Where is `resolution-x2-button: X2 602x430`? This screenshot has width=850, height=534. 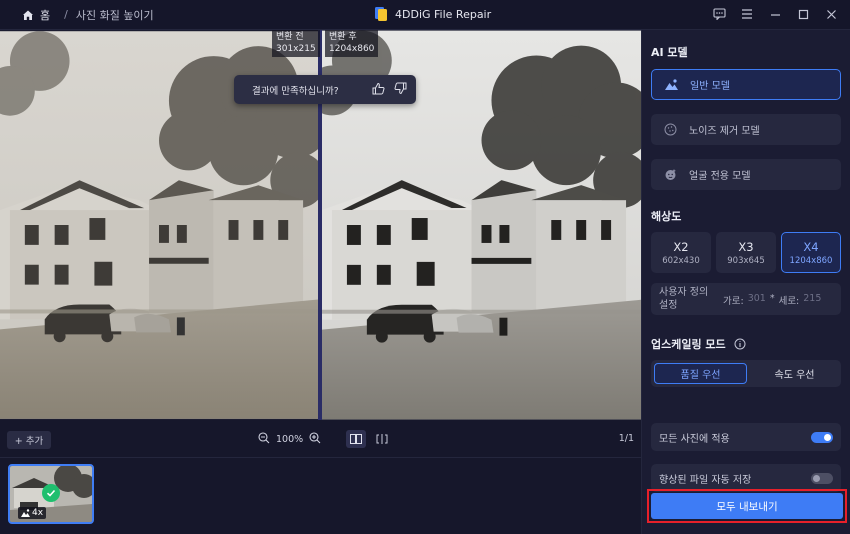
resolution-x2-button: X2 602x430 is located at coordinates (681, 252).